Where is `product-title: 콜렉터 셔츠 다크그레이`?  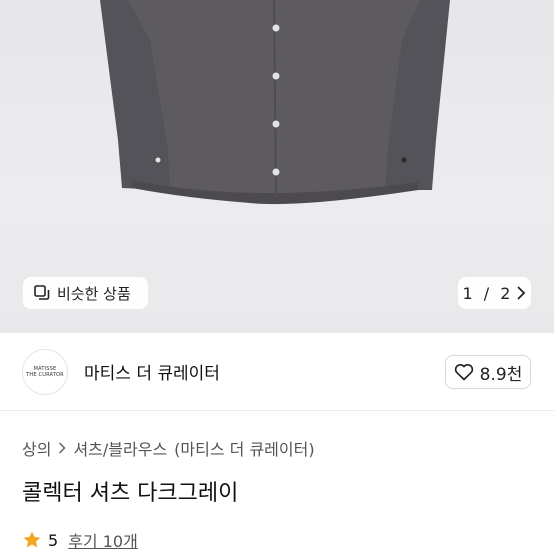
product-title: 콜렉터 셔츠 다크그레이 is located at coordinates (130, 493).